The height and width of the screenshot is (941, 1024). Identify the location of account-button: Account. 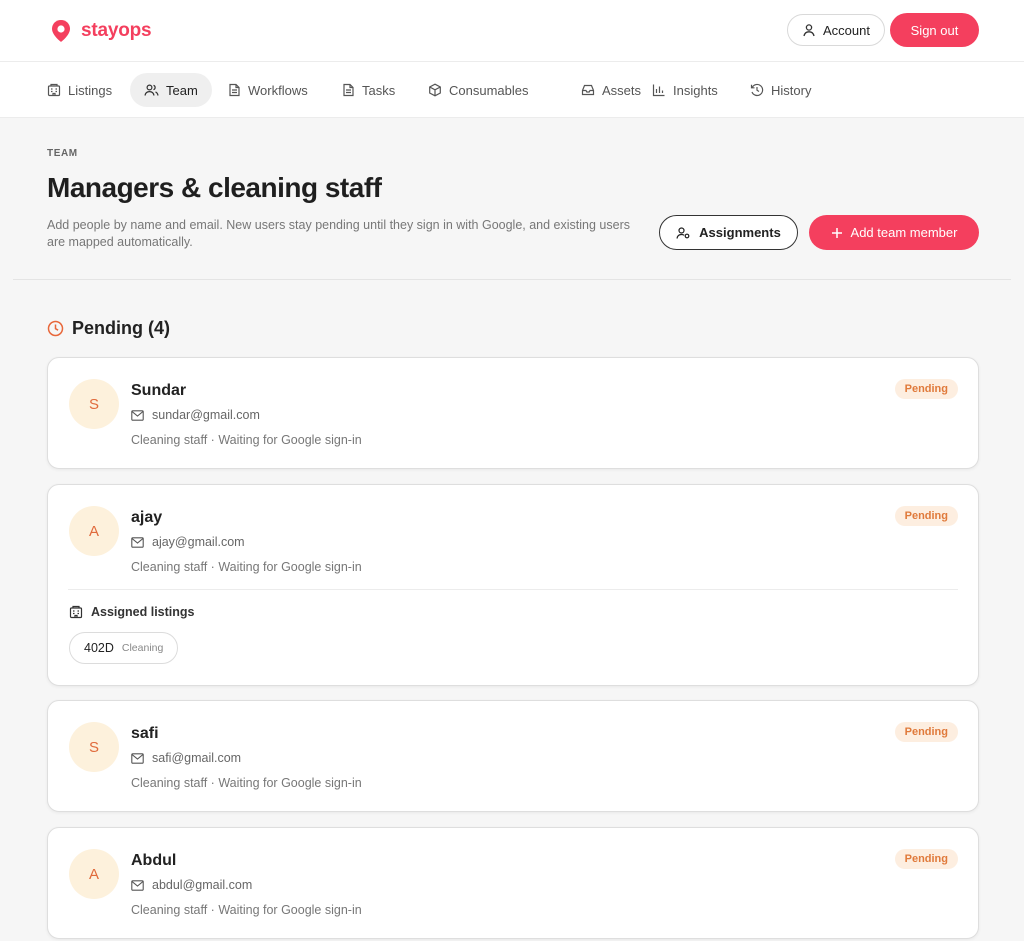
(836, 30).